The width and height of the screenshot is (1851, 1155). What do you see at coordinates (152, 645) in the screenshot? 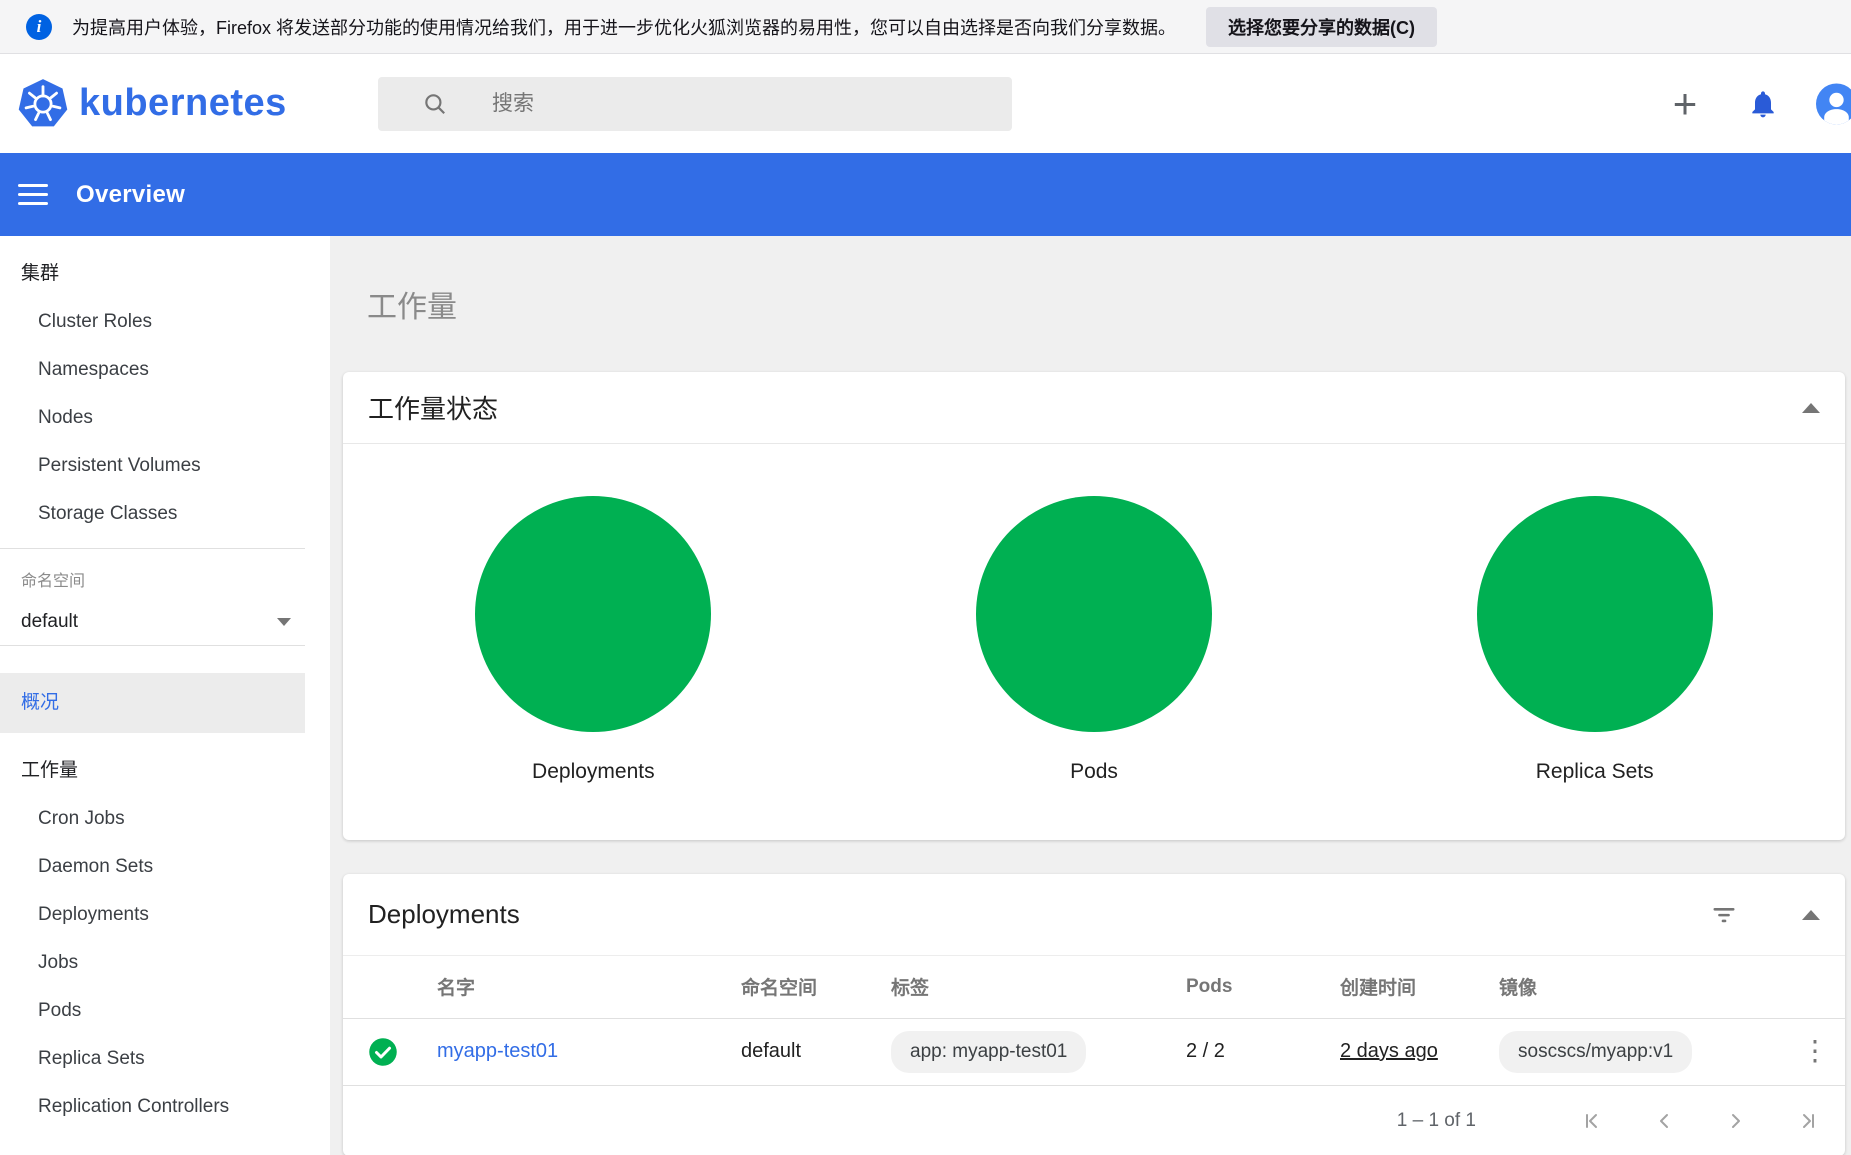
I see `divider` at bounding box center [152, 645].